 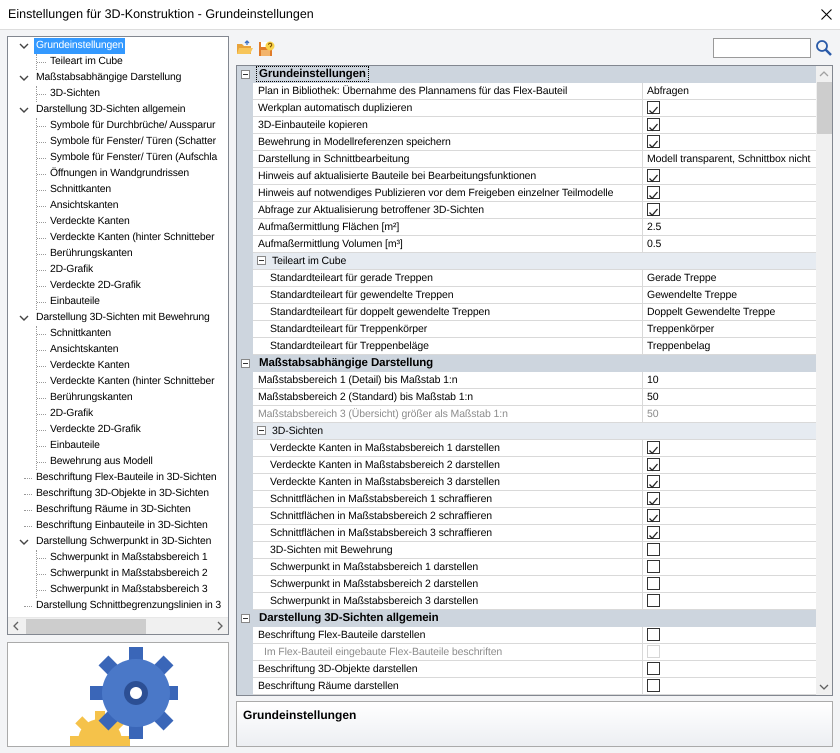 I want to click on property-value: 0.5, so click(x=729, y=244).